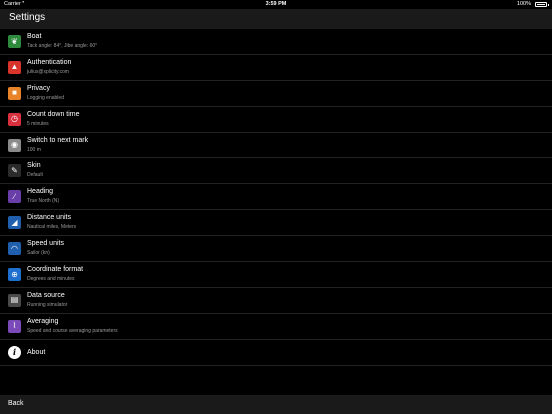  What do you see at coordinates (276, 19) in the screenshot?
I see `navigation-bar: Settings` at bounding box center [276, 19].